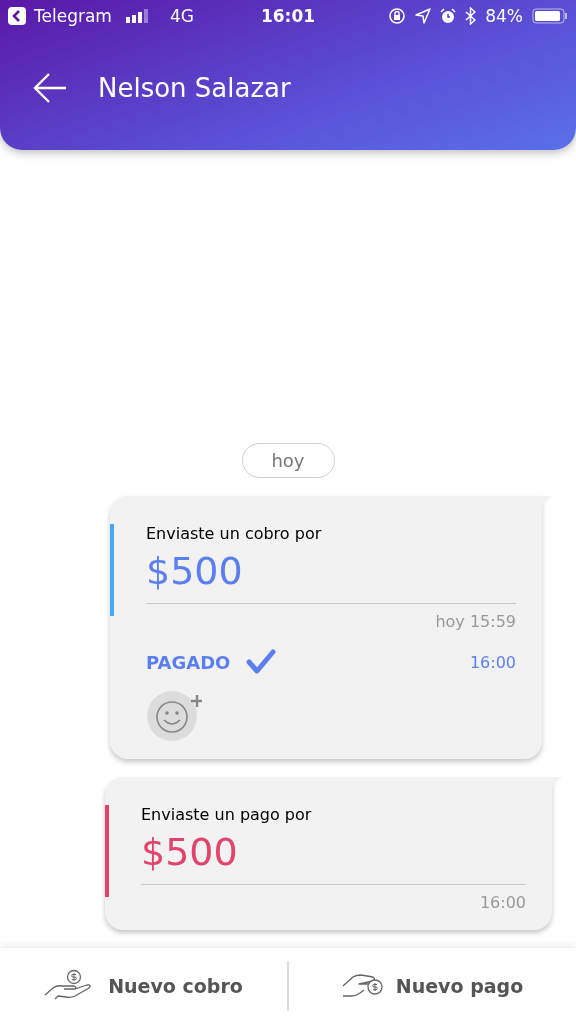 The width and height of the screenshot is (576, 1024). What do you see at coordinates (363, 986) in the screenshot?
I see `hand-giving-coin-icon` at bounding box center [363, 986].